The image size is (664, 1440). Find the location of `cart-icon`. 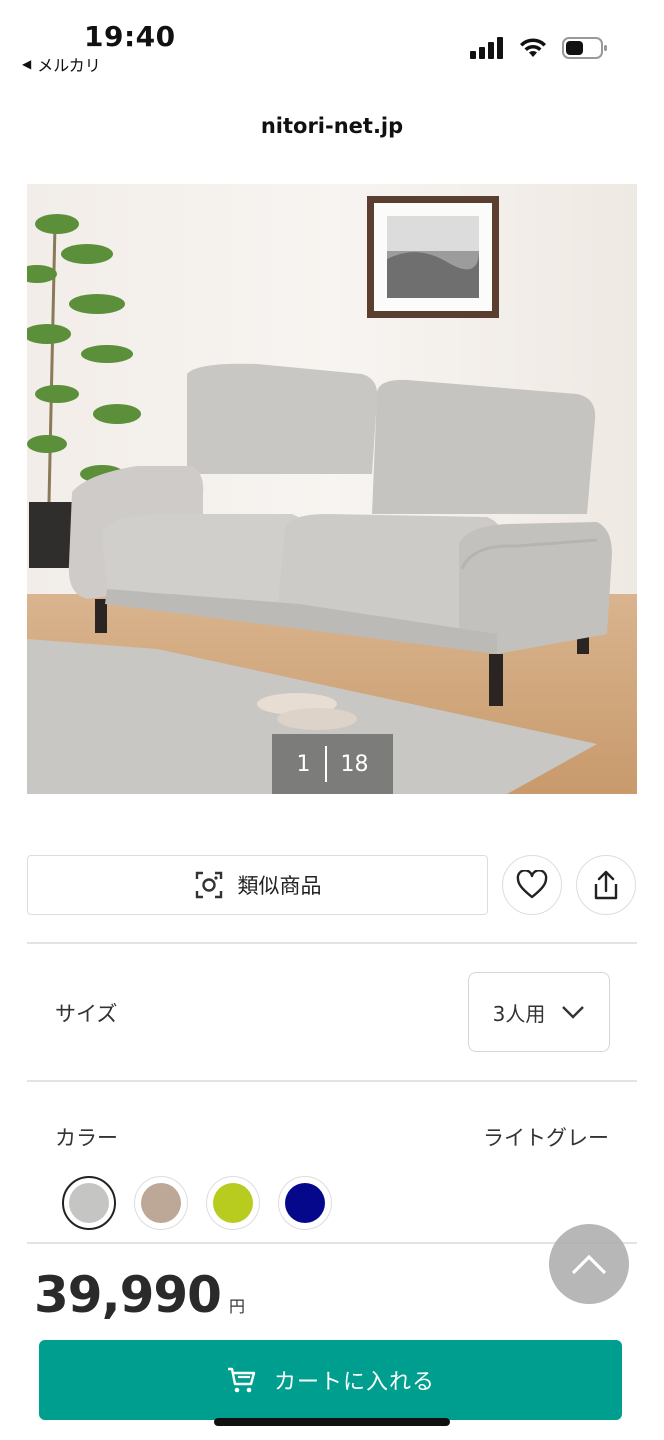

cart-icon is located at coordinates (241, 1380).